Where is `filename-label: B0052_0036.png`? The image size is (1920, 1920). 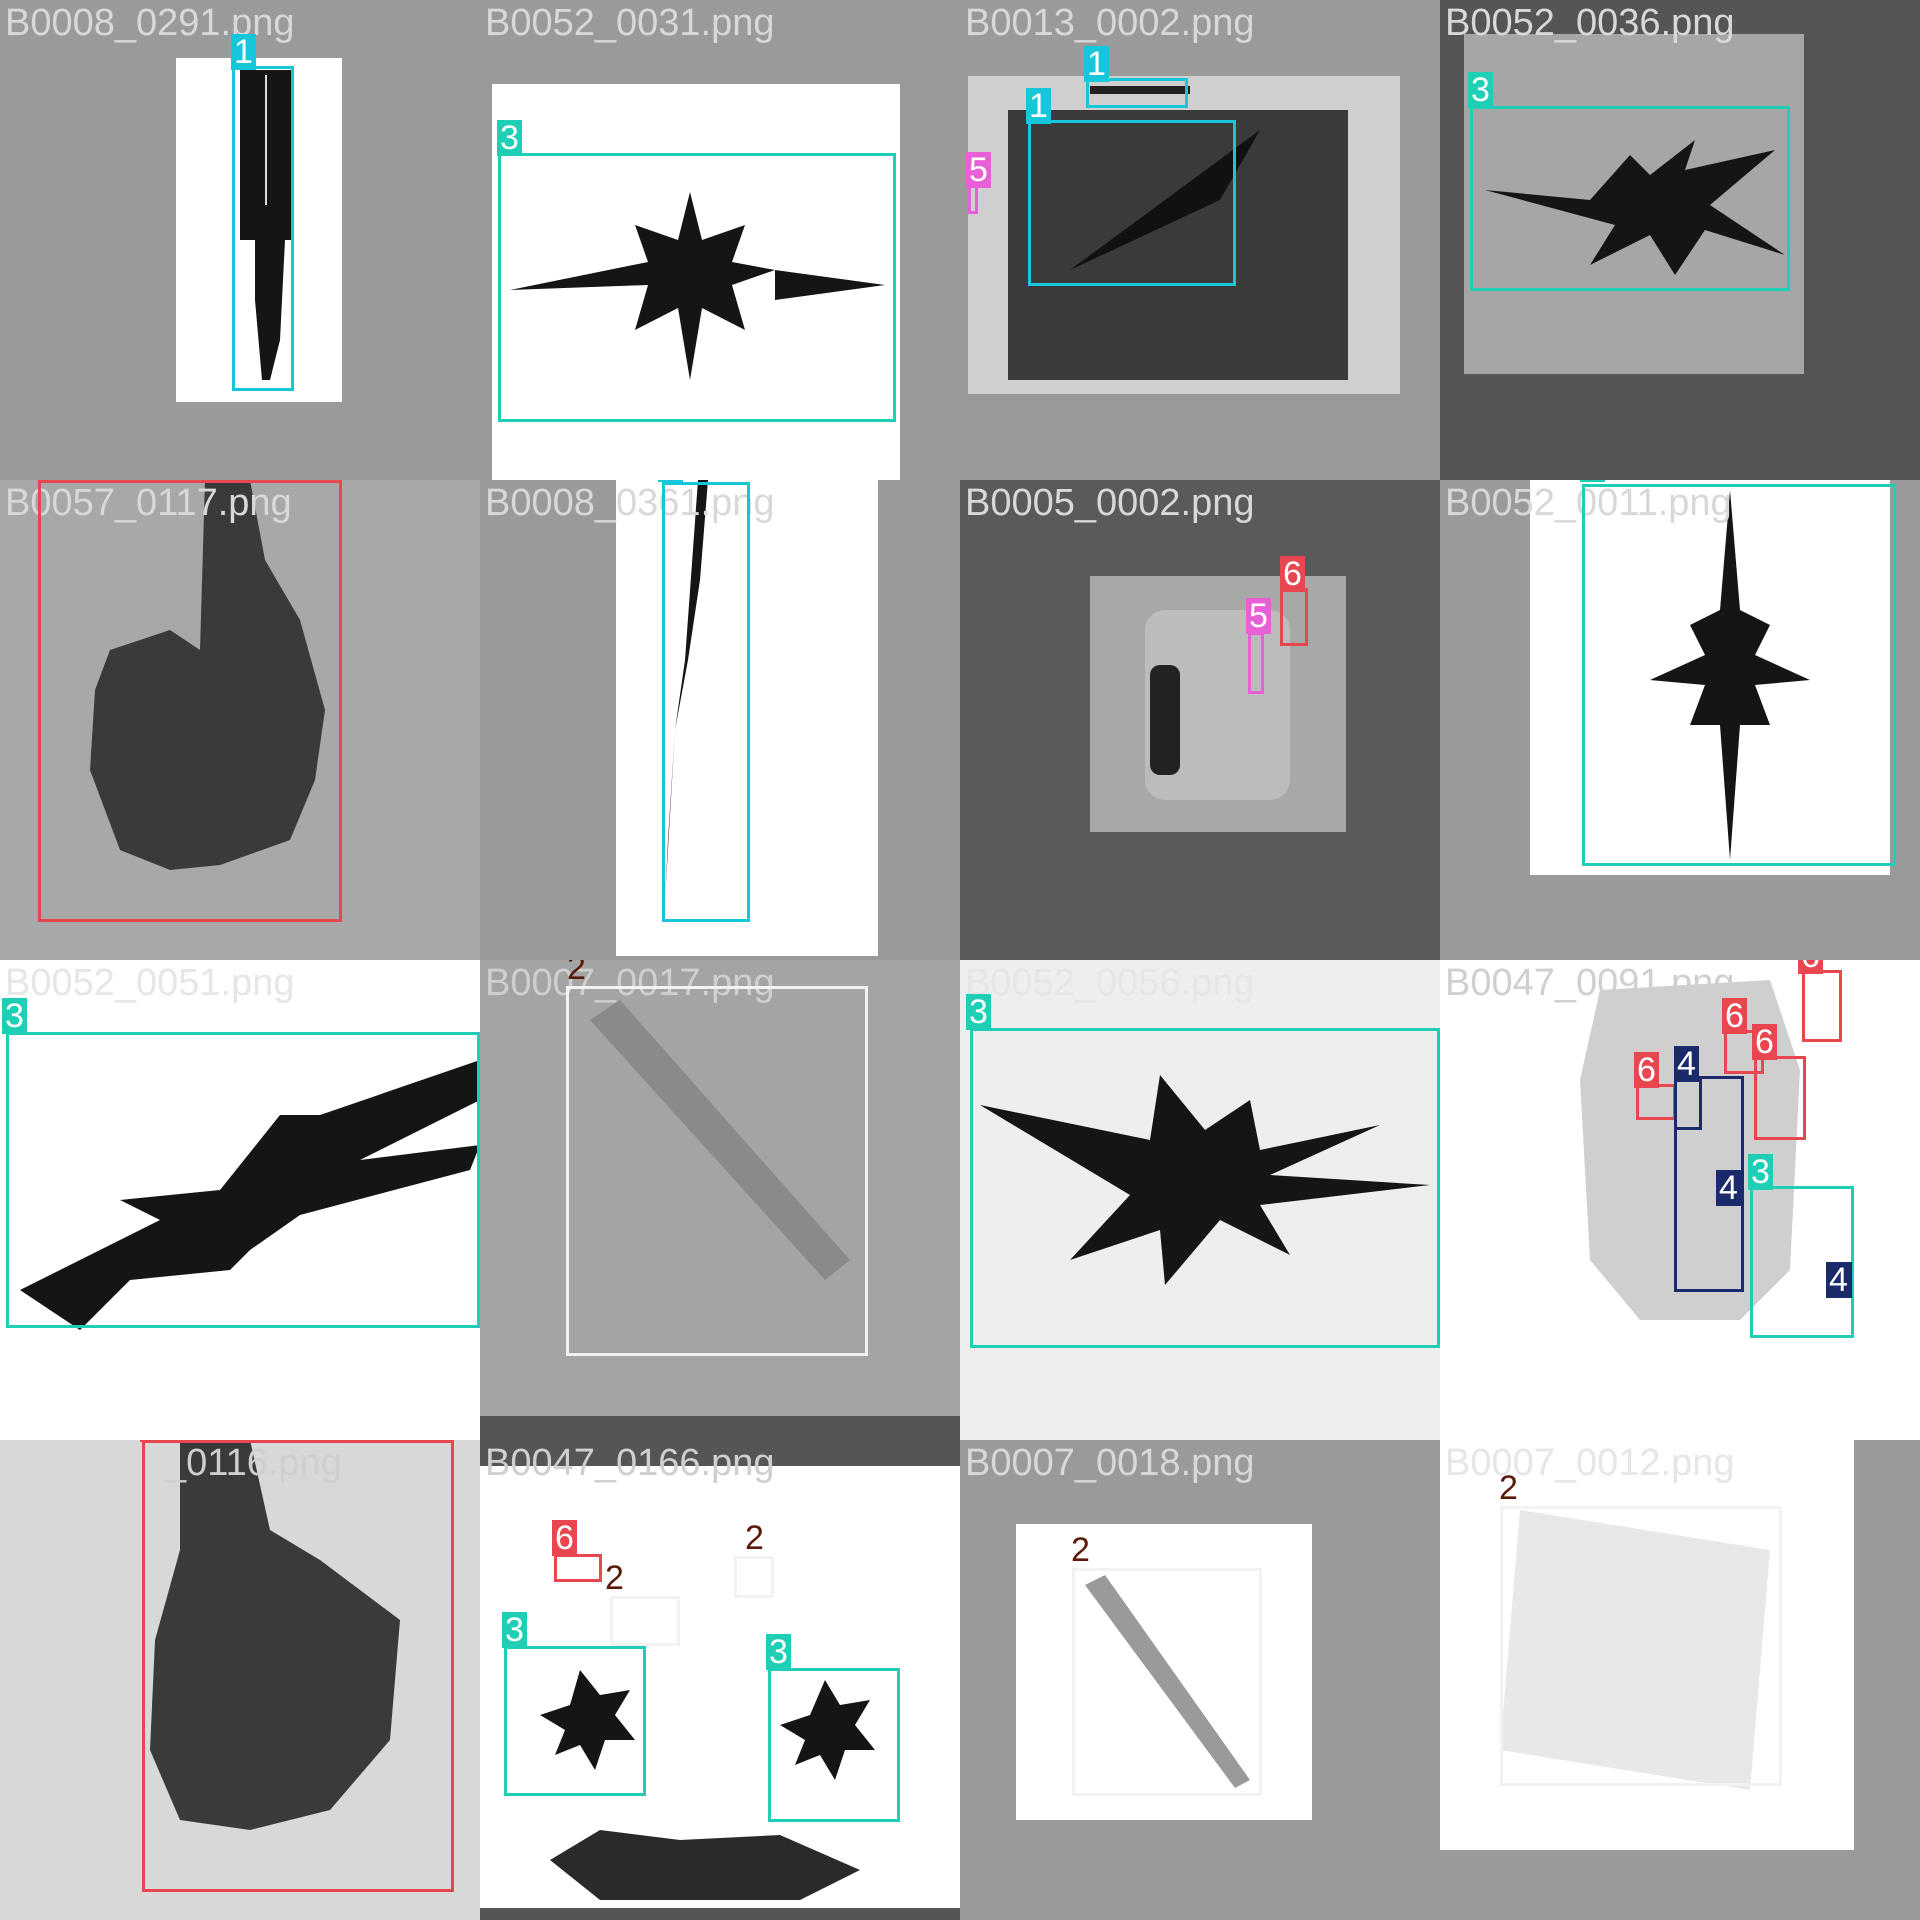
filename-label: B0052_0036.png is located at coordinates (1590, 23).